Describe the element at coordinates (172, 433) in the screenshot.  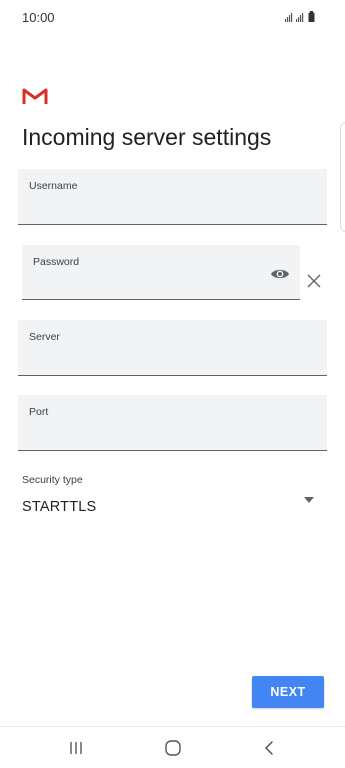
I see `port-input` at that location.